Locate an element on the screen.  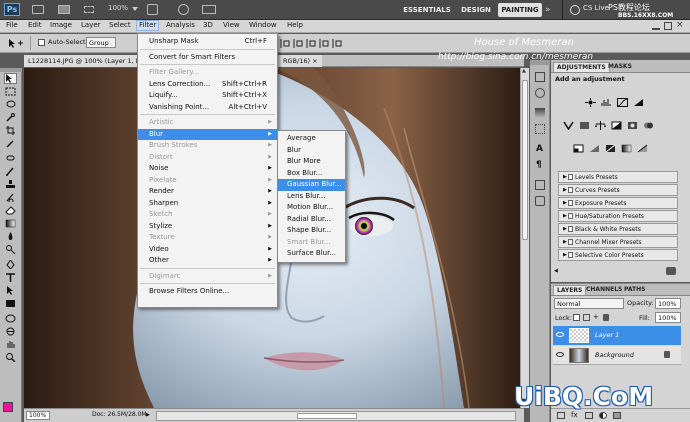
healing-brush-tool-icon is located at coordinates (10, 158).